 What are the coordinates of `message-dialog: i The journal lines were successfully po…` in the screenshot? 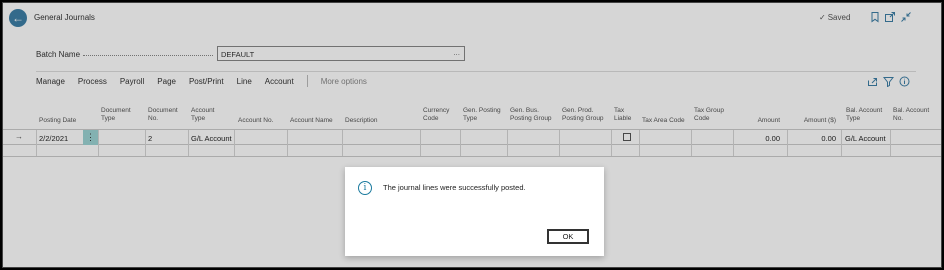 It's located at (474, 211).